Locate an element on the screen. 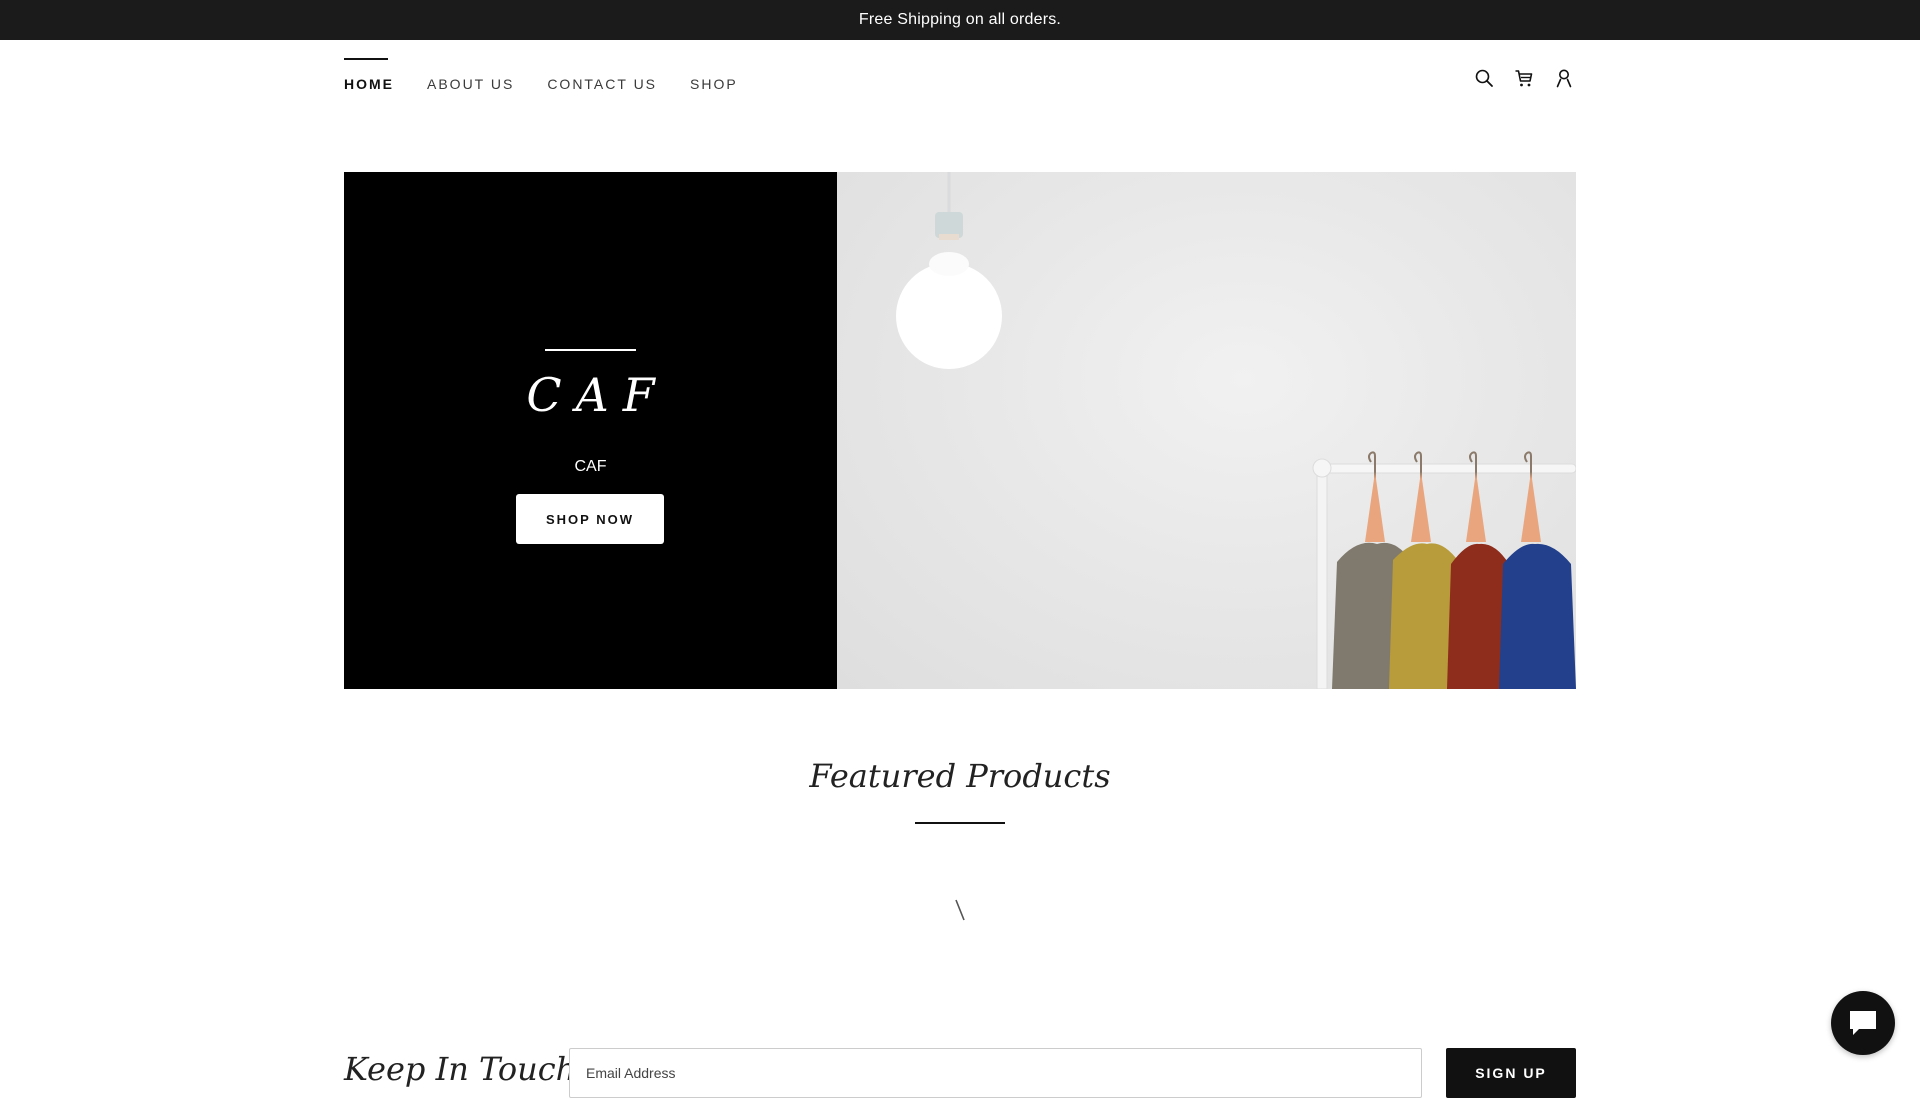 The height and width of the screenshot is (1098, 1920). featured-divider is located at coordinates (960, 823).